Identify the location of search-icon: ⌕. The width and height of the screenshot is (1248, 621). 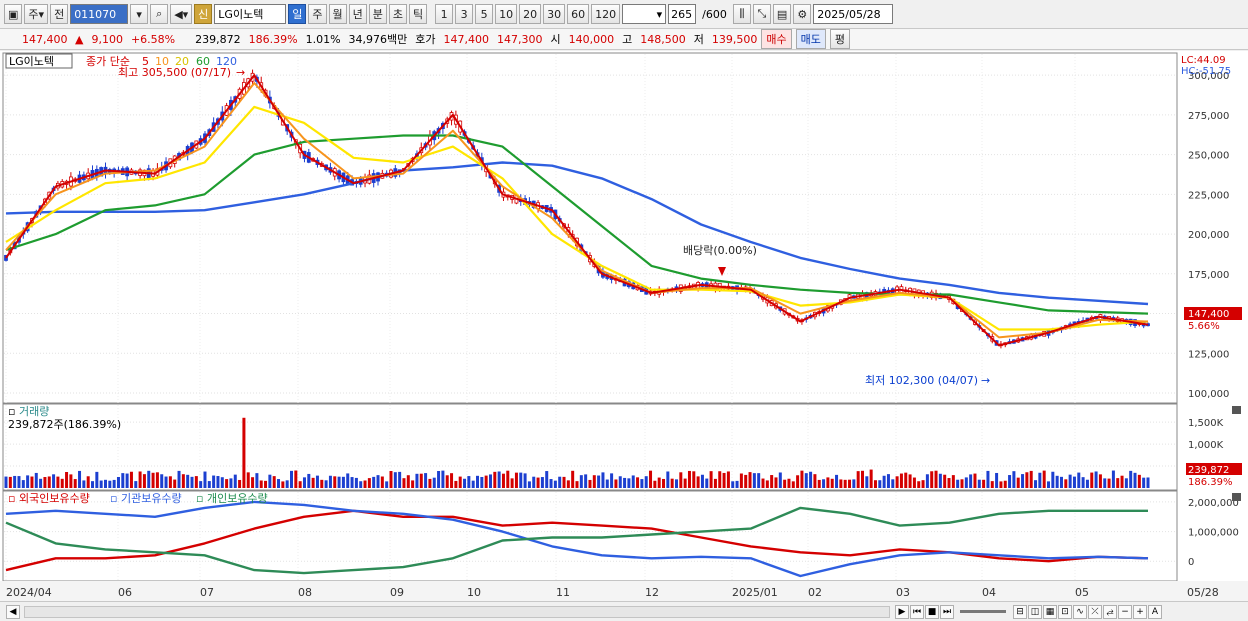
(159, 14).